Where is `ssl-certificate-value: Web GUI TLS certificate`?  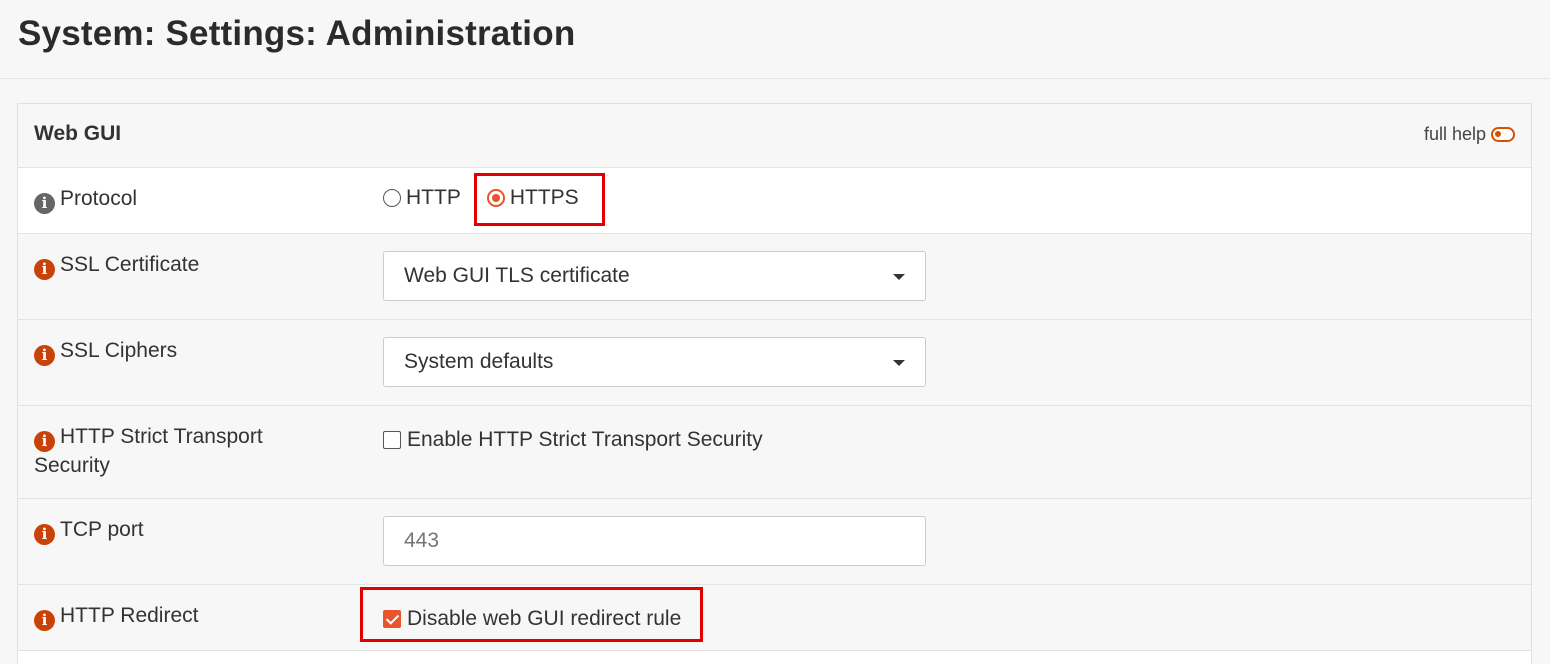 ssl-certificate-value: Web GUI TLS certificate is located at coordinates (517, 275).